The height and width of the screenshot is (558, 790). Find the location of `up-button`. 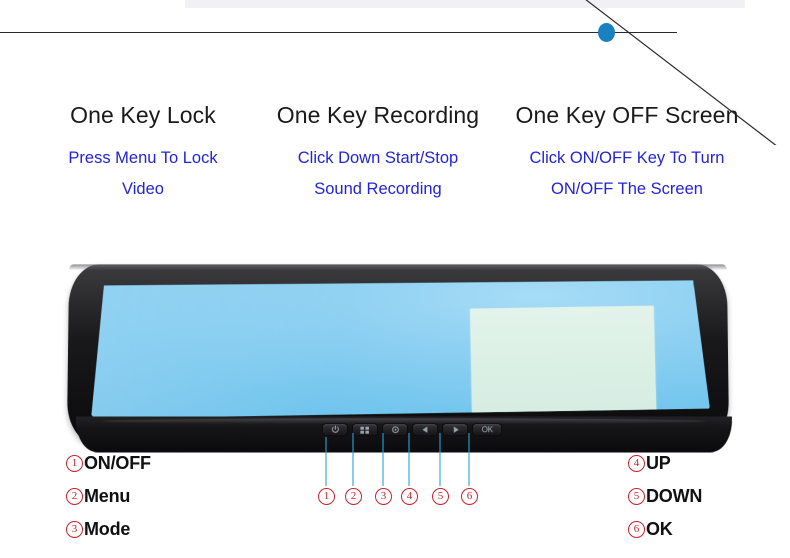

up-button is located at coordinates (425, 430).